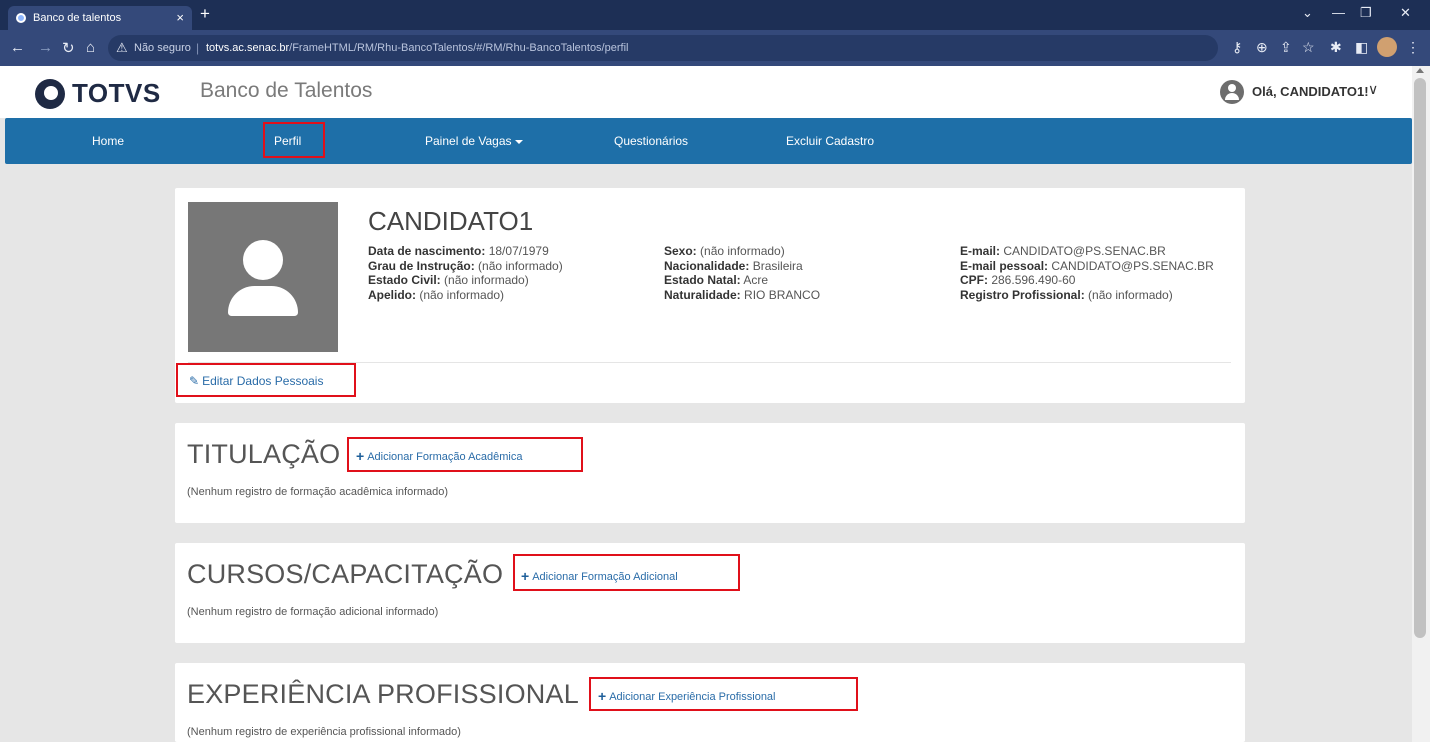 The image size is (1430, 742). I want to click on info-label: E-mail:, so click(980, 251).